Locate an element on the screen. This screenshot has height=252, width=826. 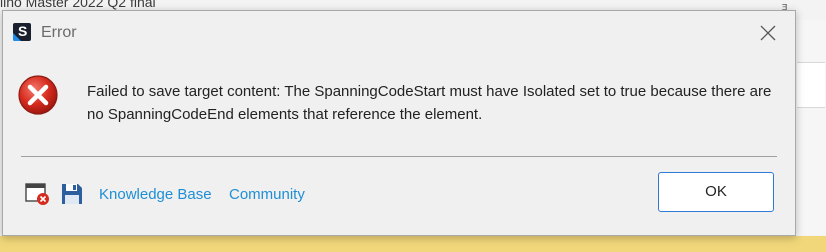
error-report-icon is located at coordinates (38, 194).